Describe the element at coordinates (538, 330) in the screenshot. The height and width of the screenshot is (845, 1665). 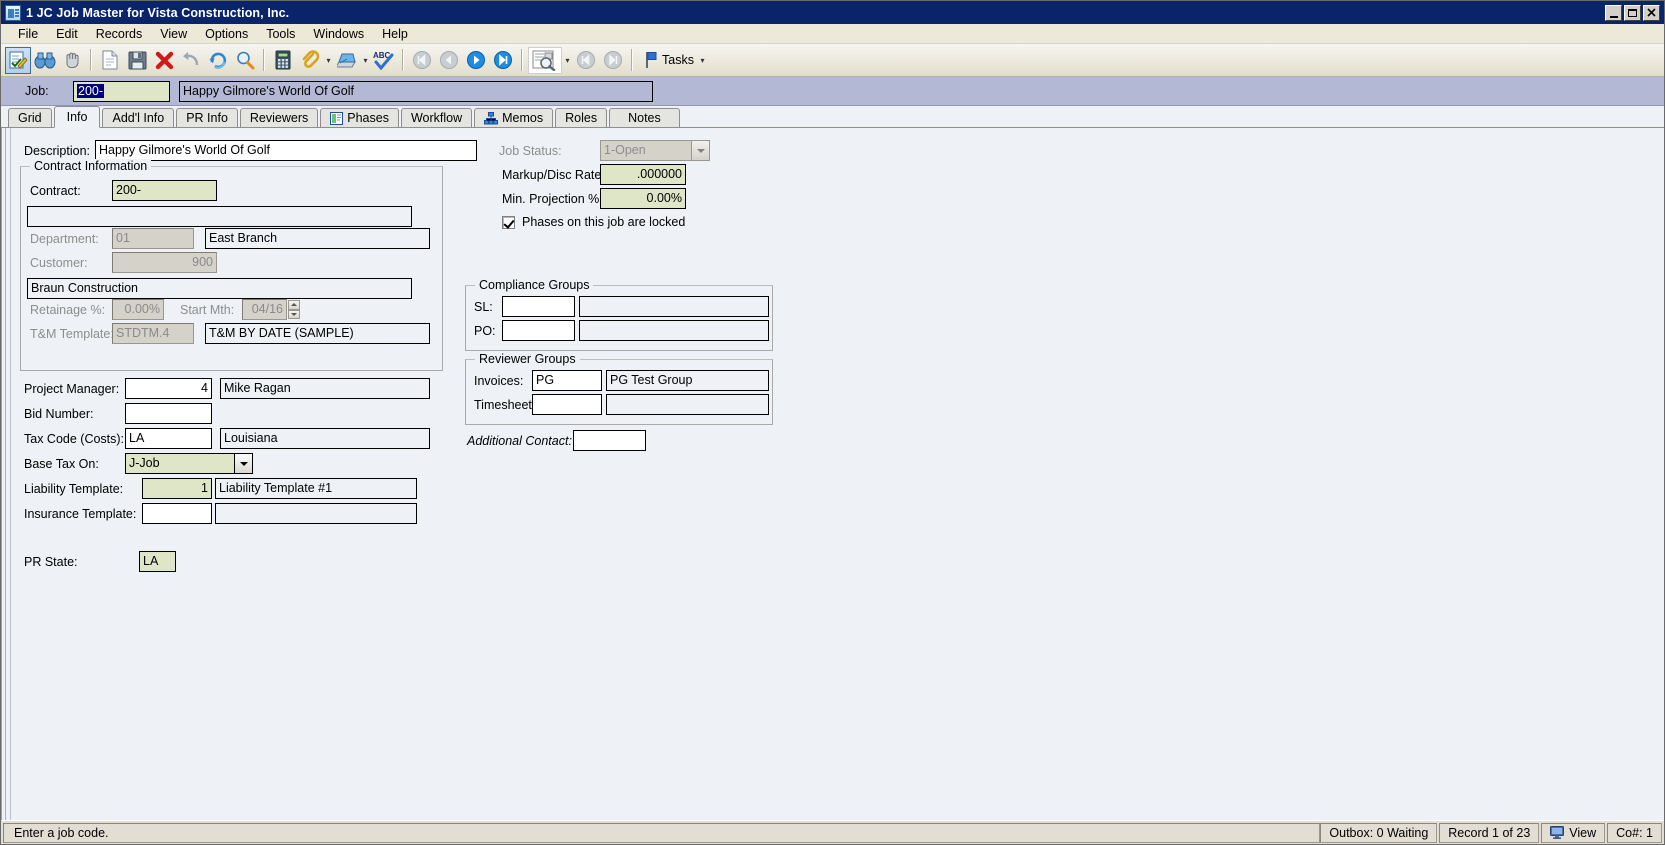
I see `compliance-po-input` at that location.